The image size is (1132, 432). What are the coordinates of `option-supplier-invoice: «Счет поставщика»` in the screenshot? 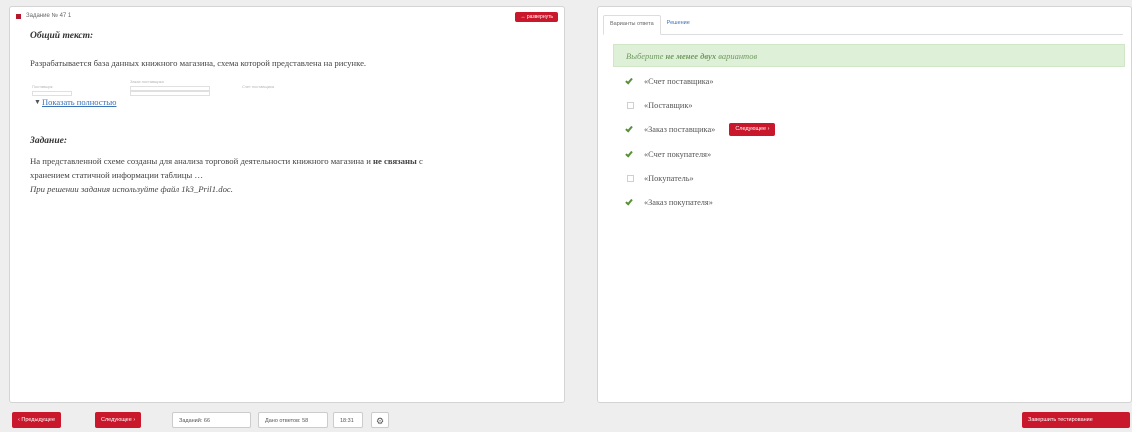 It's located at (669, 81).